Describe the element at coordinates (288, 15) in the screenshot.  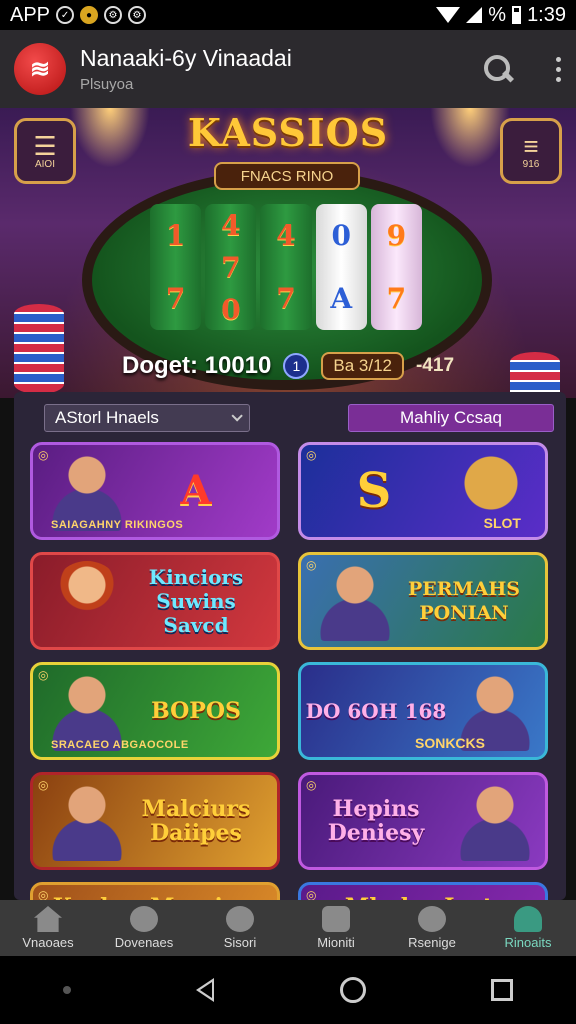
I see `status-bar: APP ✓ ● ⚙ ⚙ % 1:39` at that location.